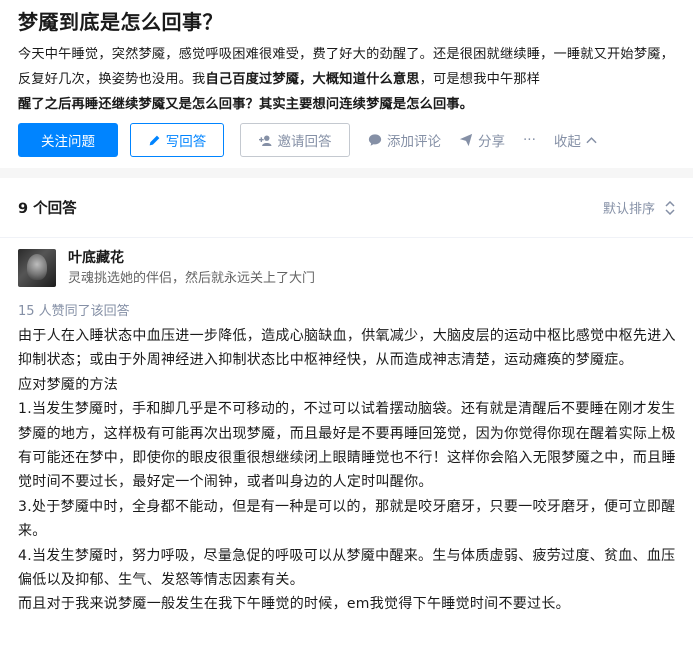 This screenshot has width=693, height=655. Describe the element at coordinates (346, 208) in the screenshot. I see `answers-header: 9 个回答 默认排序` at that location.